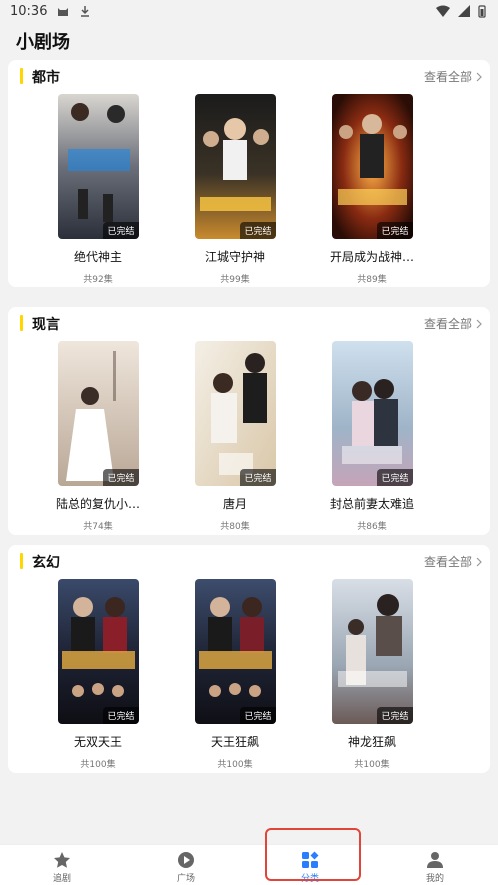  I want to click on star-icon, so click(62, 860).